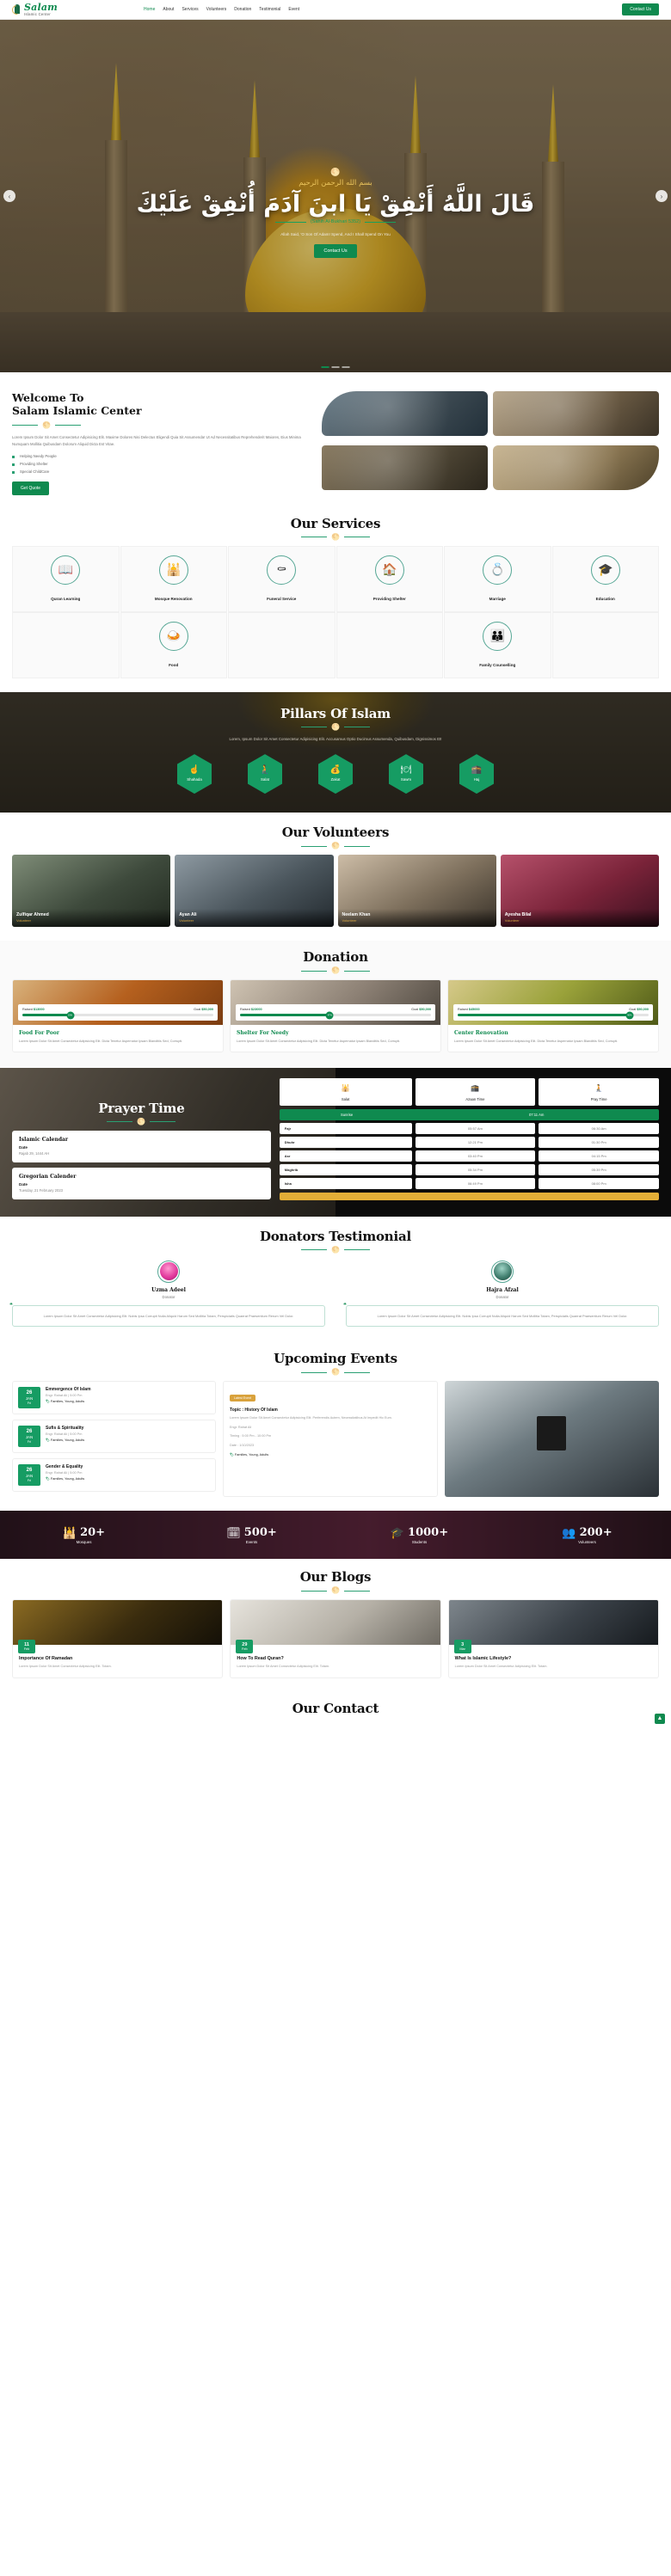  Describe the element at coordinates (498, 644) in the screenshot. I see `service-card-family-counselling: 👪 Family Counselling` at that location.